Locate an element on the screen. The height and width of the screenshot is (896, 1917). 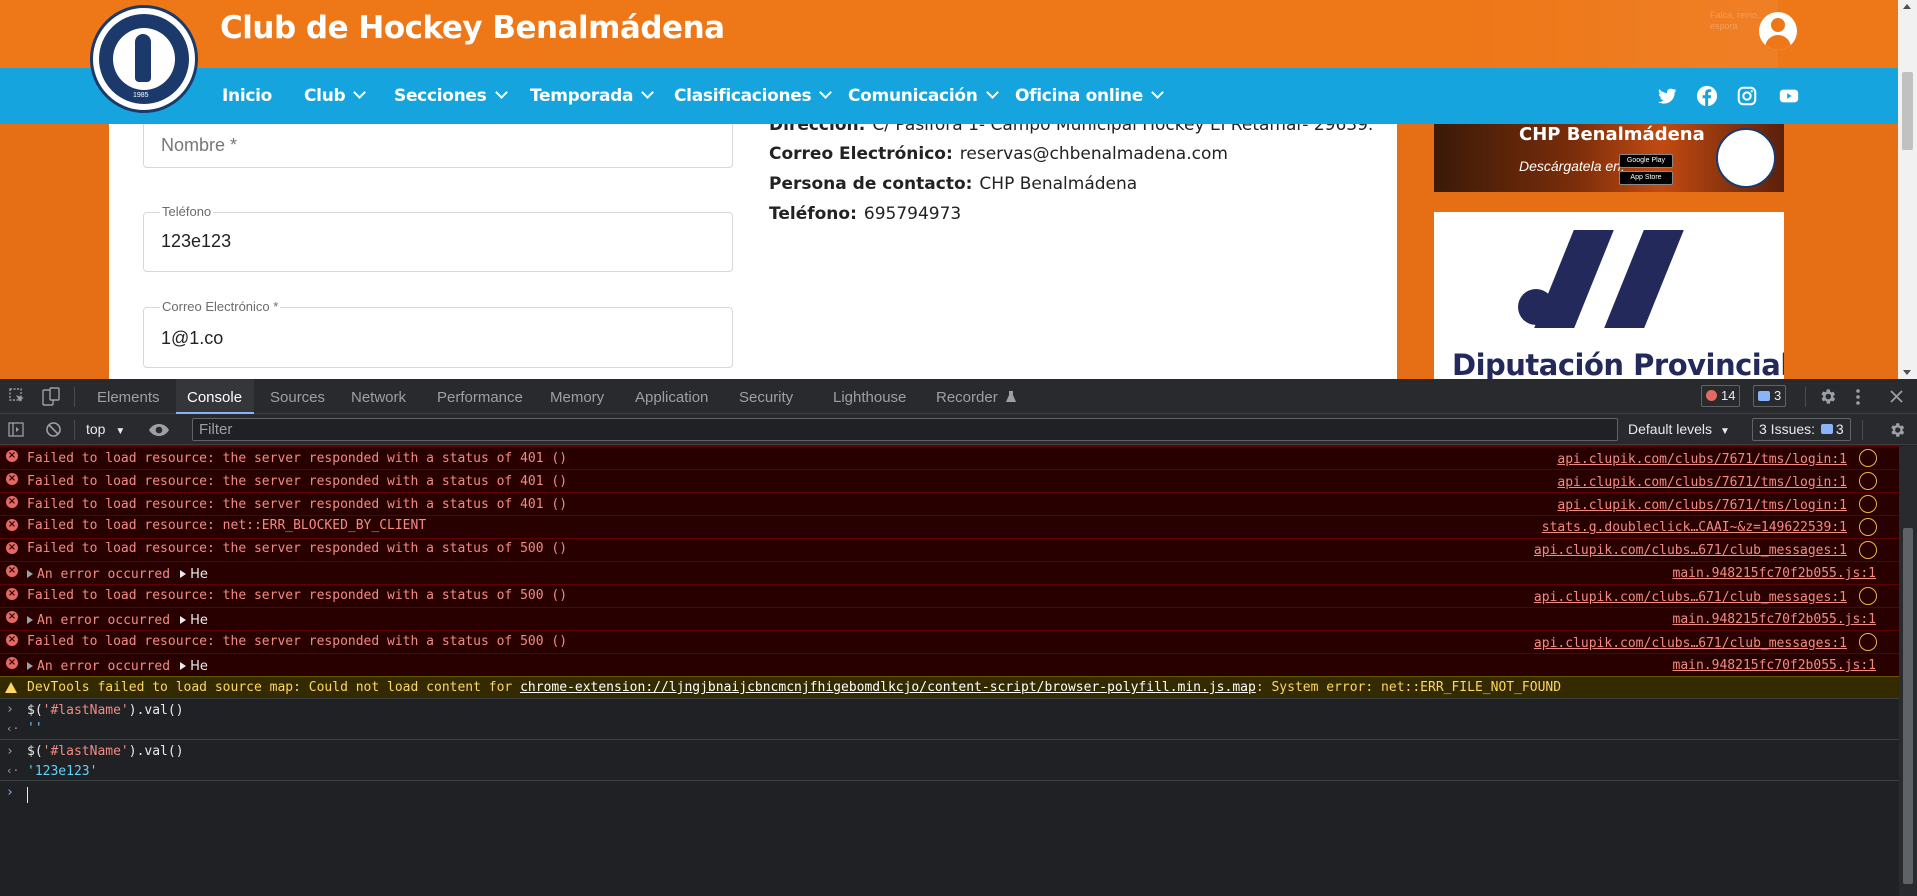
facebook-icon is located at coordinates (1707, 96).